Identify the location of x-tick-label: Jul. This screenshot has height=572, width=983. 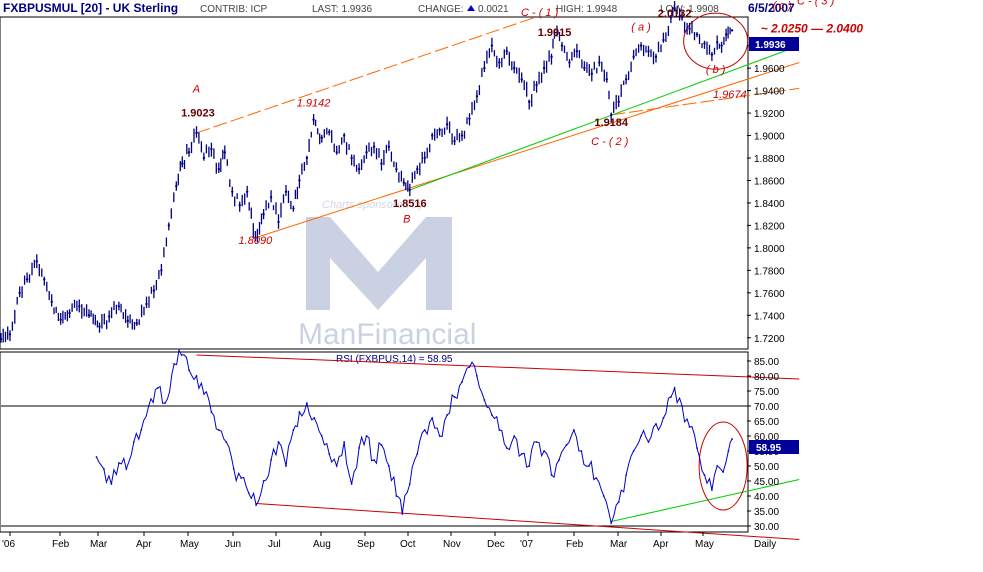
(274, 544).